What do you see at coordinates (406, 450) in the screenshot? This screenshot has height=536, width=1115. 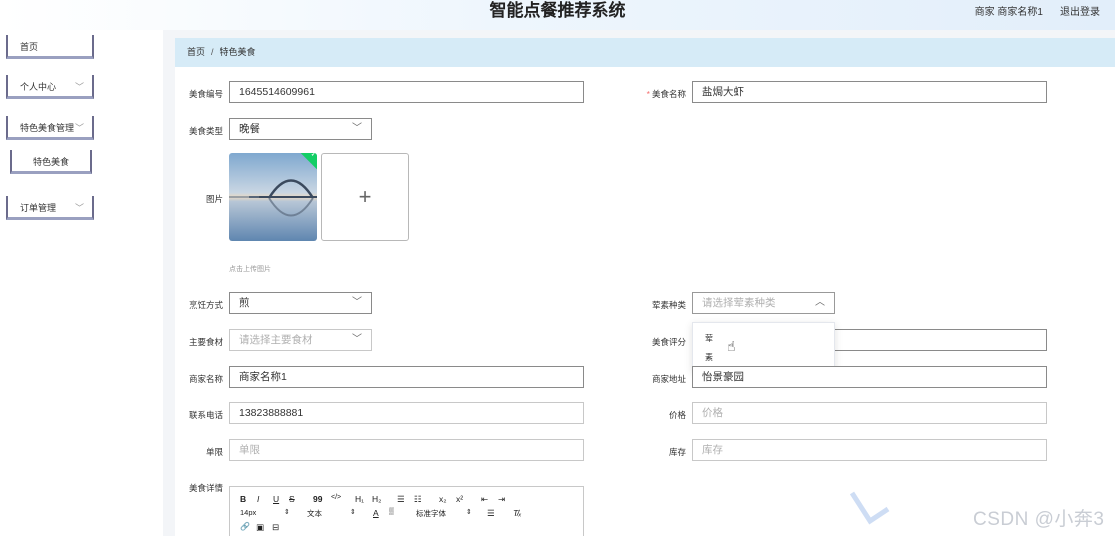 I see `limit-input: 单限` at bounding box center [406, 450].